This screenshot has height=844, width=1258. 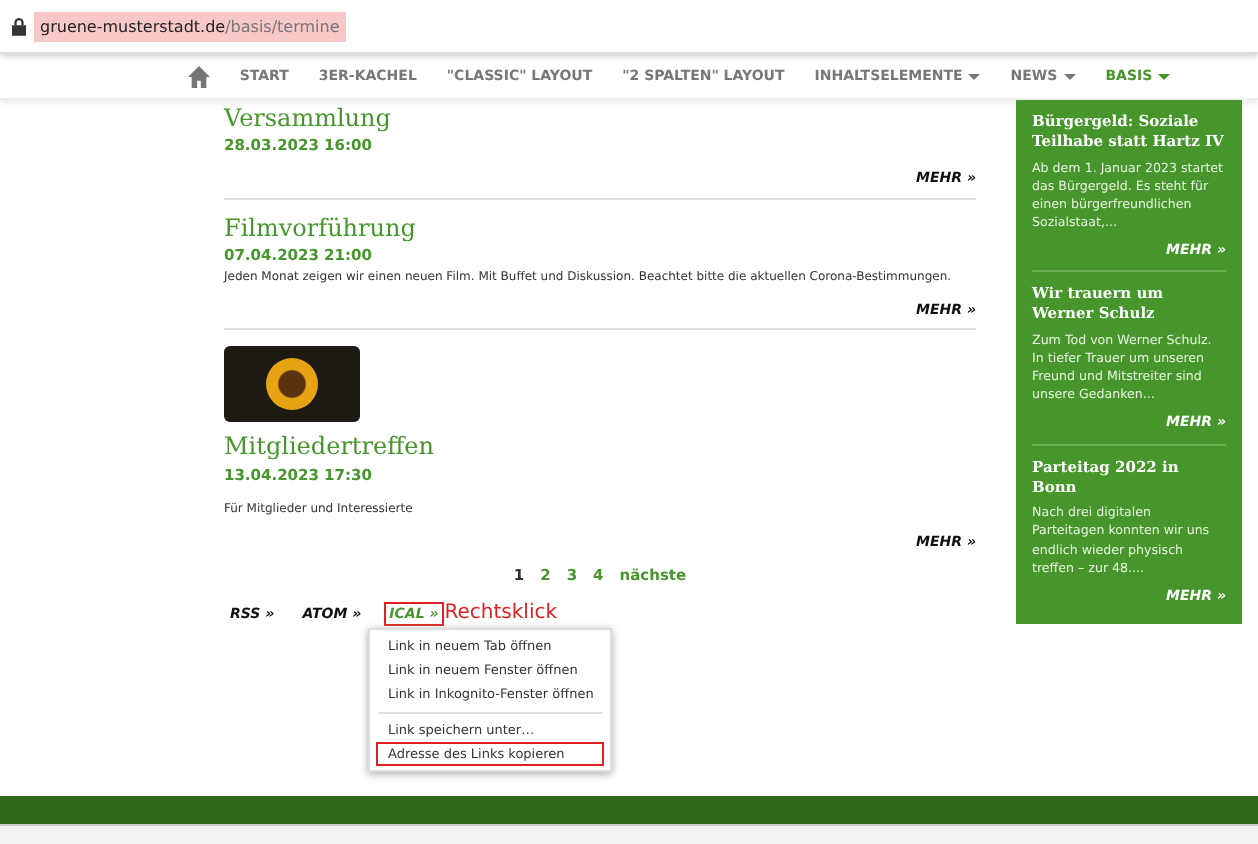 What do you see at coordinates (600, 447) in the screenshot?
I see `event-title: Mitgliedertreffen` at bounding box center [600, 447].